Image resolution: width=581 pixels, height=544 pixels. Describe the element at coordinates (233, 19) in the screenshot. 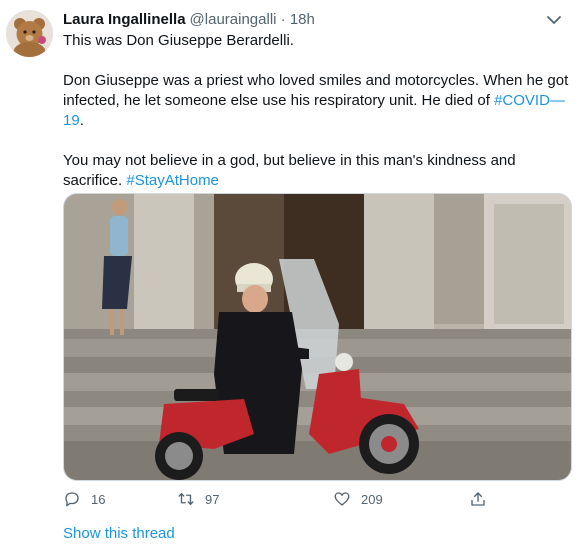

I see `author-handle: @lauraingalli` at that location.